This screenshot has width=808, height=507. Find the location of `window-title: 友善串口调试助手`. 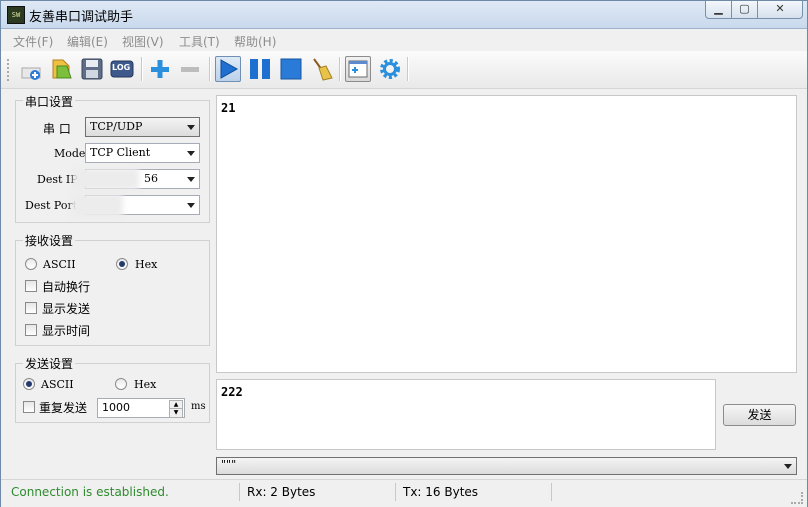

window-title: 友善串口调试助手 is located at coordinates (81, 17).